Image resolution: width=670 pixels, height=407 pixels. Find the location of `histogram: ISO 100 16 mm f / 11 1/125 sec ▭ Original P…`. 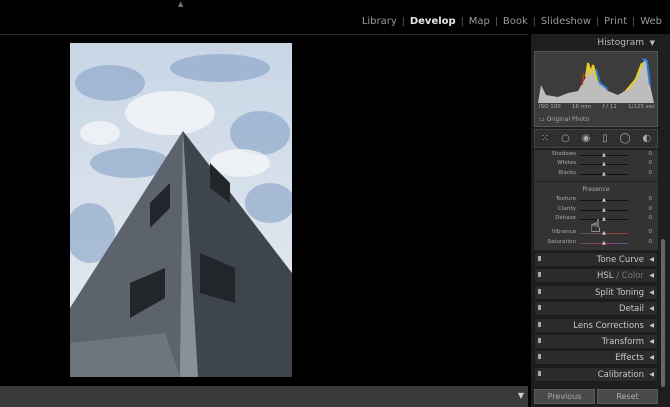

histogram: ISO 100 16 mm f / 11 1/125 sec ▭ Original P… is located at coordinates (596, 89).